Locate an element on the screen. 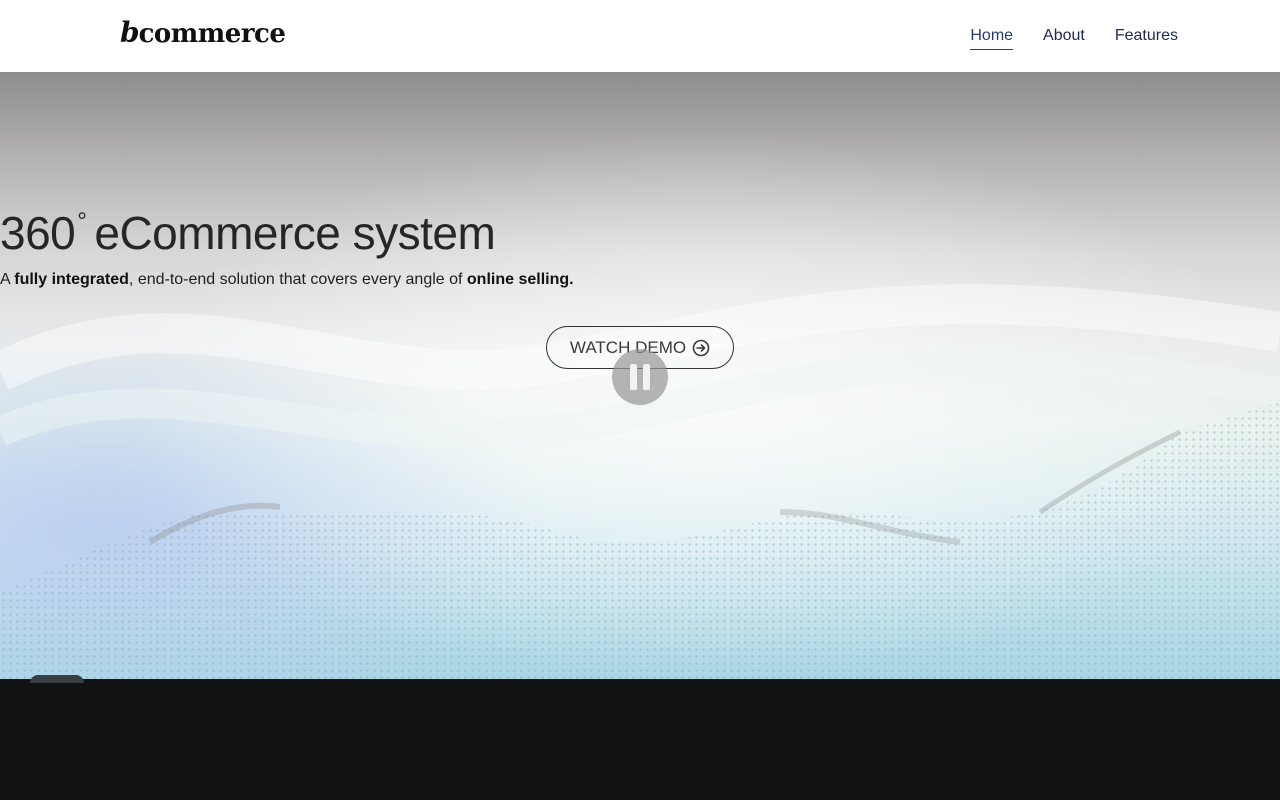 Image resolution: width=1280 pixels, height=800 pixels. arrow-right-circle-icon is located at coordinates (701, 347).